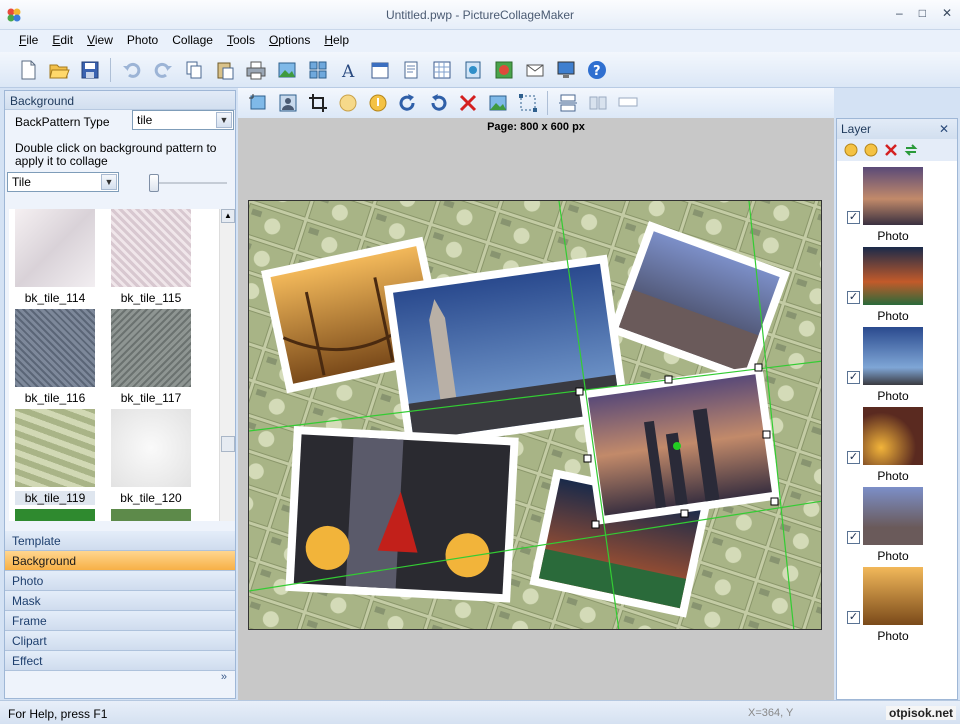 The image size is (960, 724). What do you see at coordinates (142, 41) in the screenshot?
I see `menu-photo: Photo` at bounding box center [142, 41].